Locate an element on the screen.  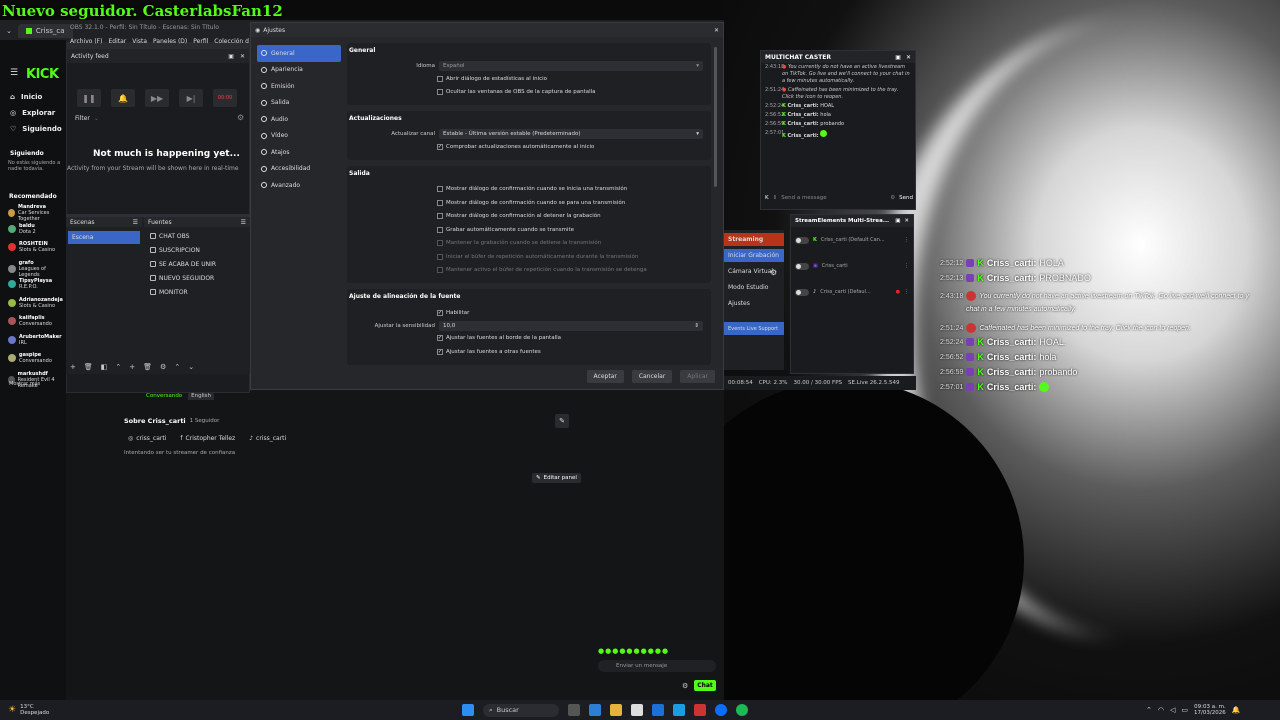
start-streaming-button: Streaming is located at coordinates (754, 239).